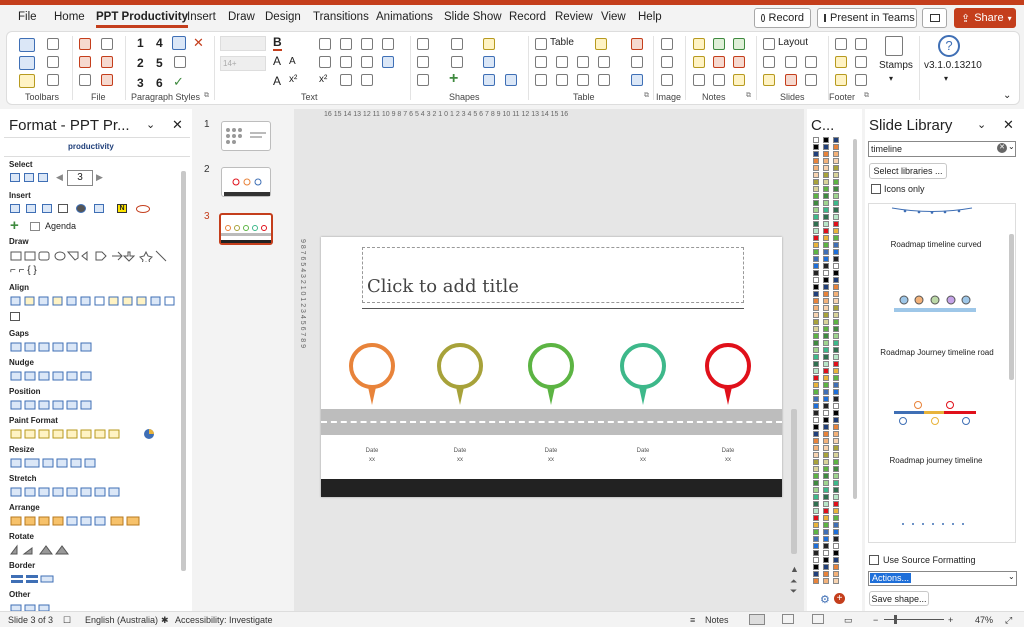 The width and height of the screenshot is (1024, 627). What do you see at coordinates (99, 208) in the screenshot?
I see `insert-box-icon` at bounding box center [99, 208].